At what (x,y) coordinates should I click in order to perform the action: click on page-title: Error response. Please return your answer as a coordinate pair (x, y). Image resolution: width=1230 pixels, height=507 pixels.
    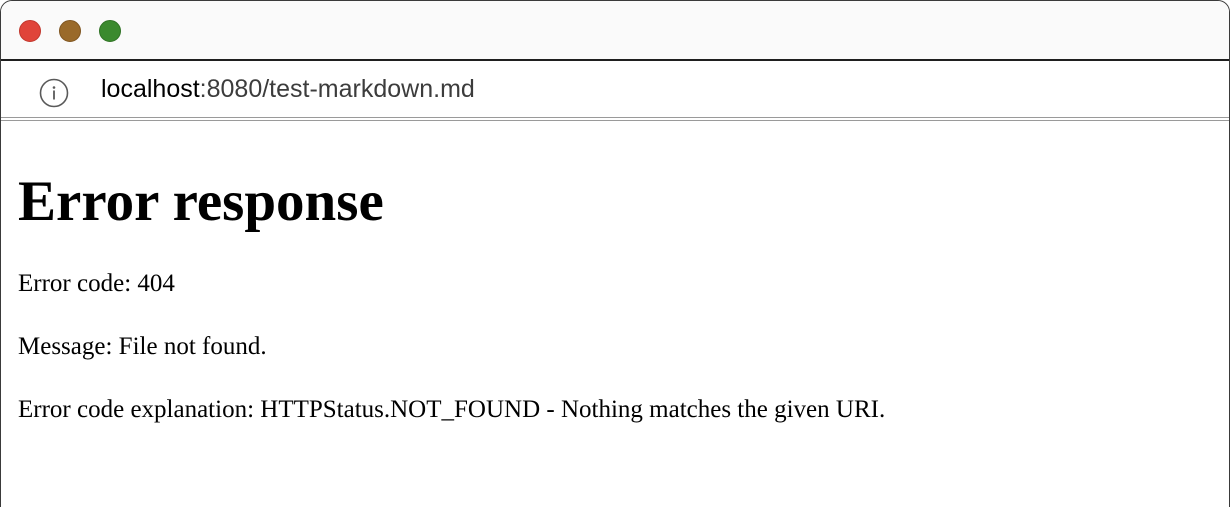
    Looking at the image, I should click on (201, 201).